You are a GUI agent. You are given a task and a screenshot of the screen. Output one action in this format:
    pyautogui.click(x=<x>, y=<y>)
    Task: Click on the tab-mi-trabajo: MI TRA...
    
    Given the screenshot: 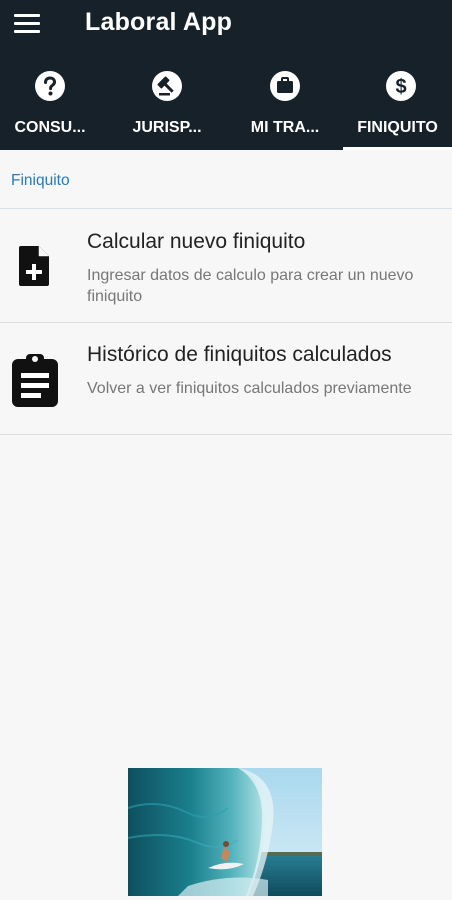 What is the action you would take?
    pyautogui.click(x=285, y=106)
    